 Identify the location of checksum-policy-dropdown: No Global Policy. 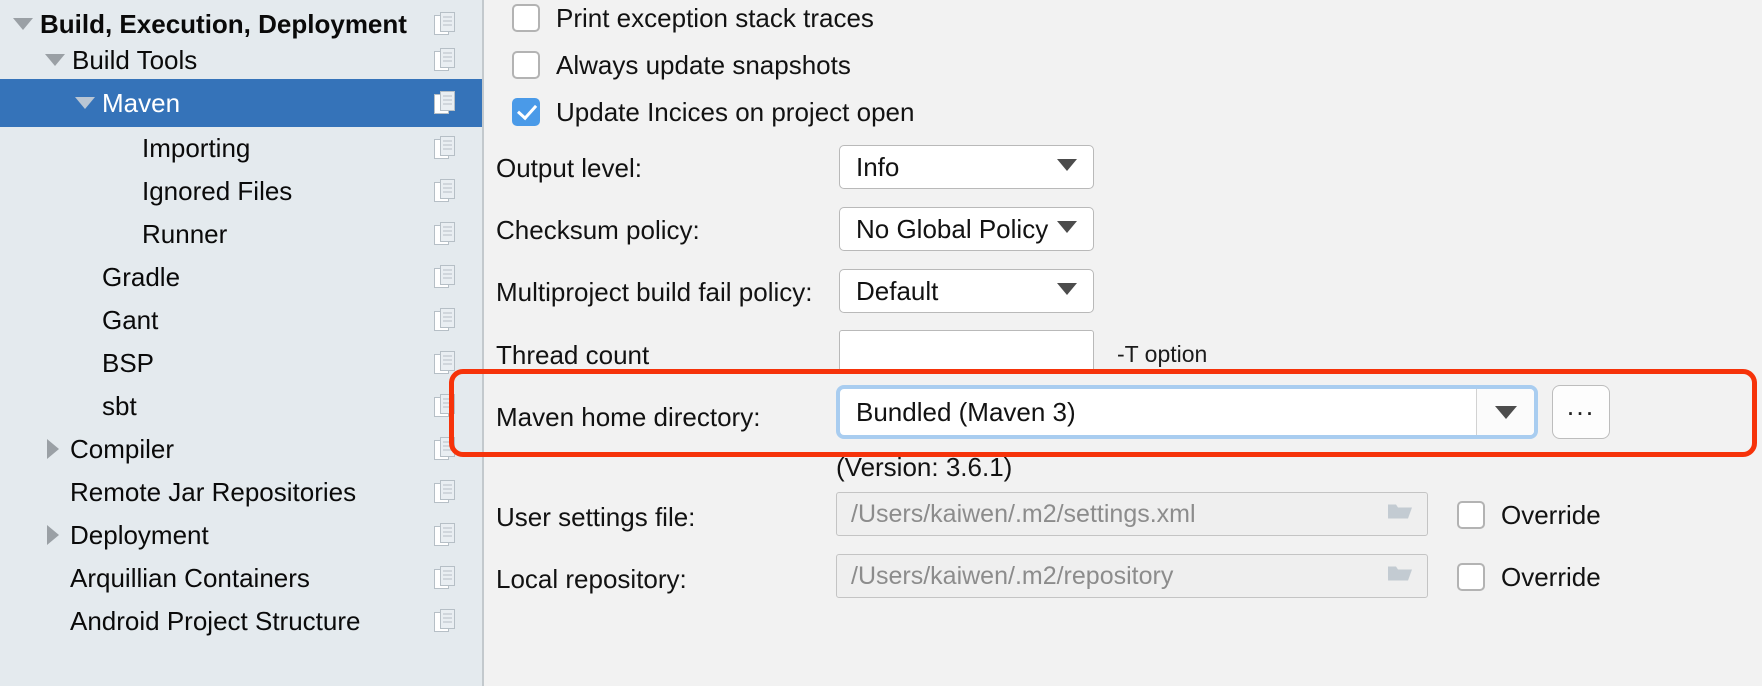
(966, 229).